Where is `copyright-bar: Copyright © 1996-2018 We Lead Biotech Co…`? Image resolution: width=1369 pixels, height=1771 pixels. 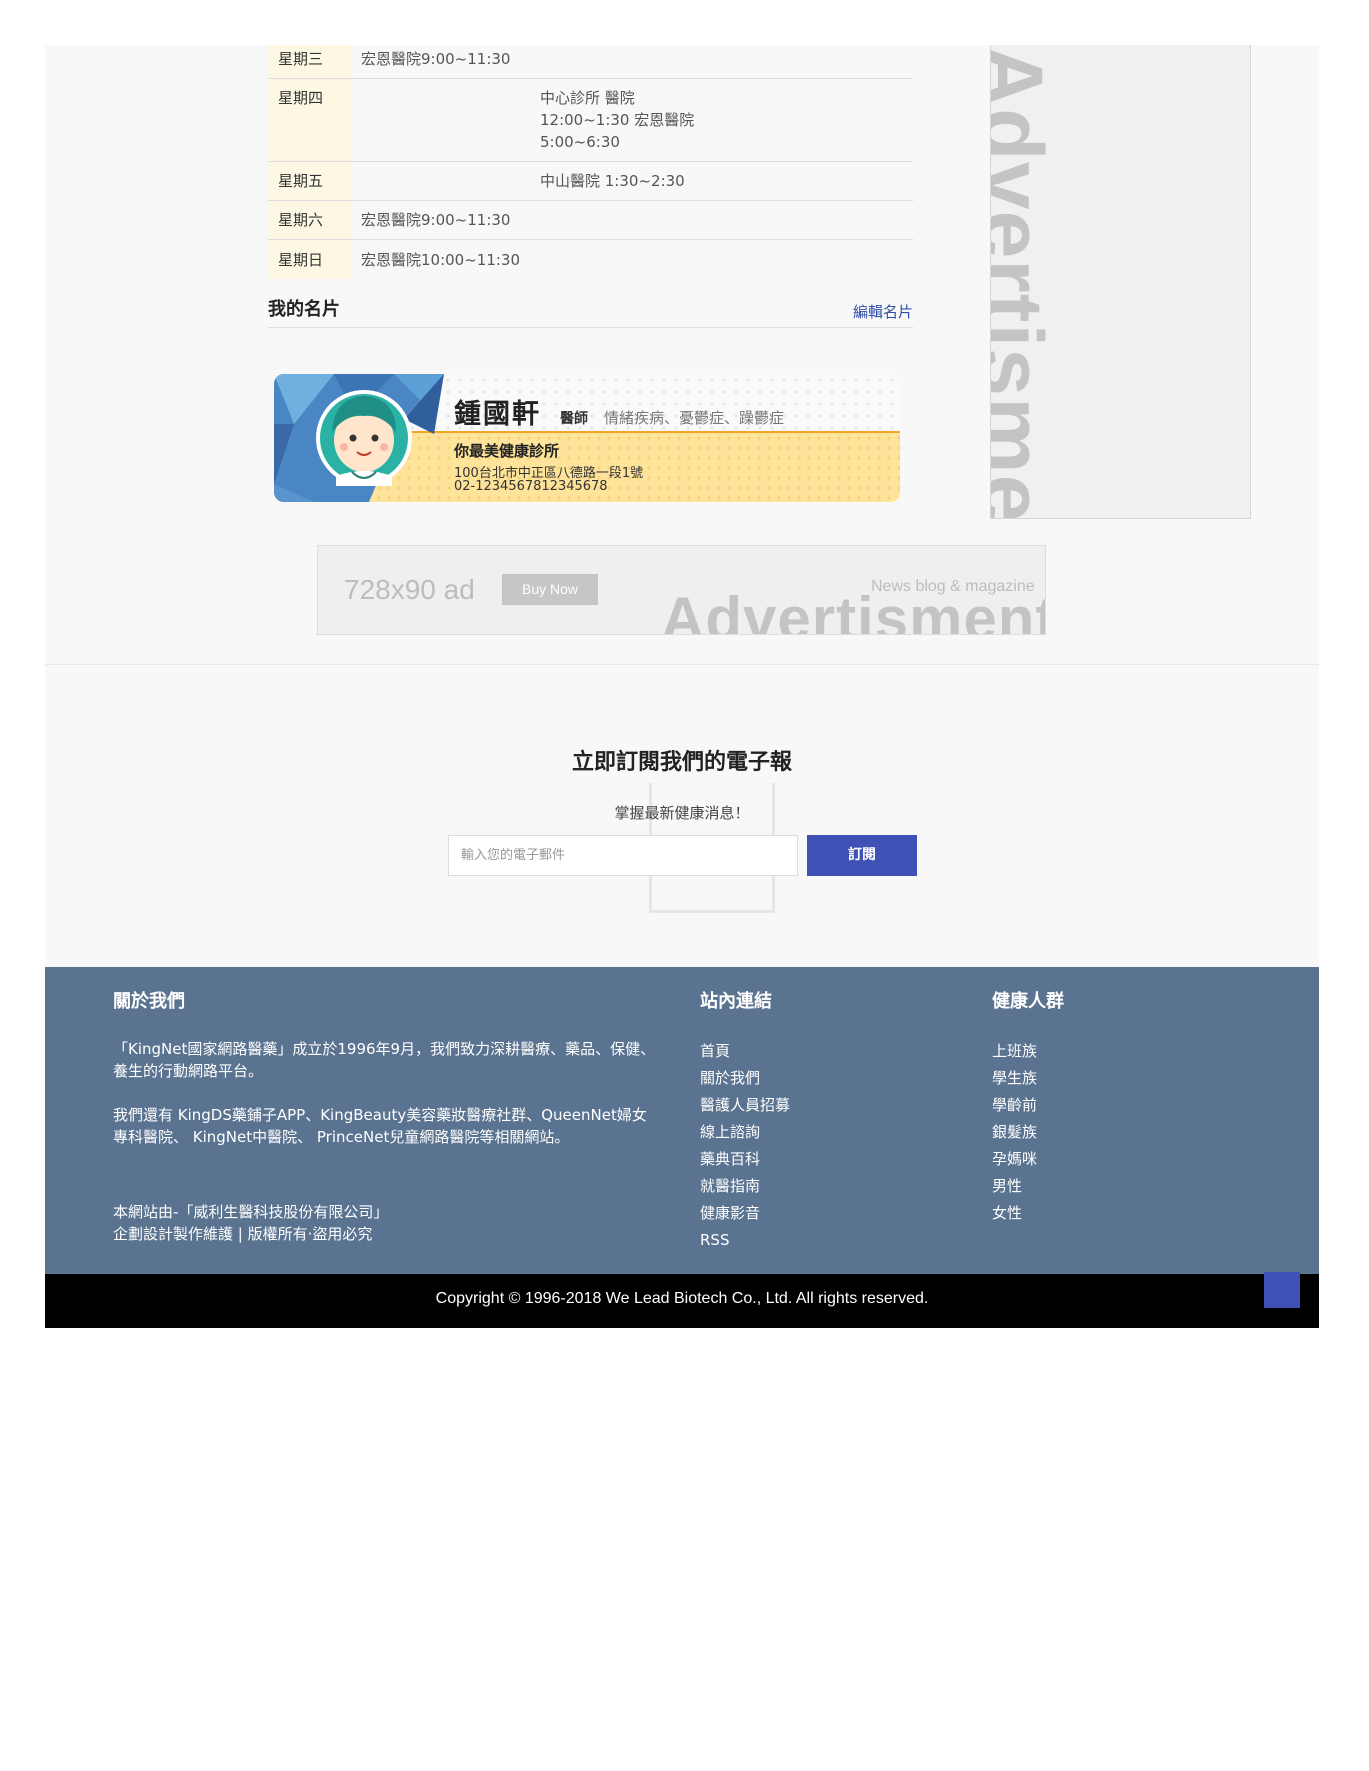
copyright-bar: Copyright © 1996-2018 We Lead Biotech Co… is located at coordinates (682, 1301).